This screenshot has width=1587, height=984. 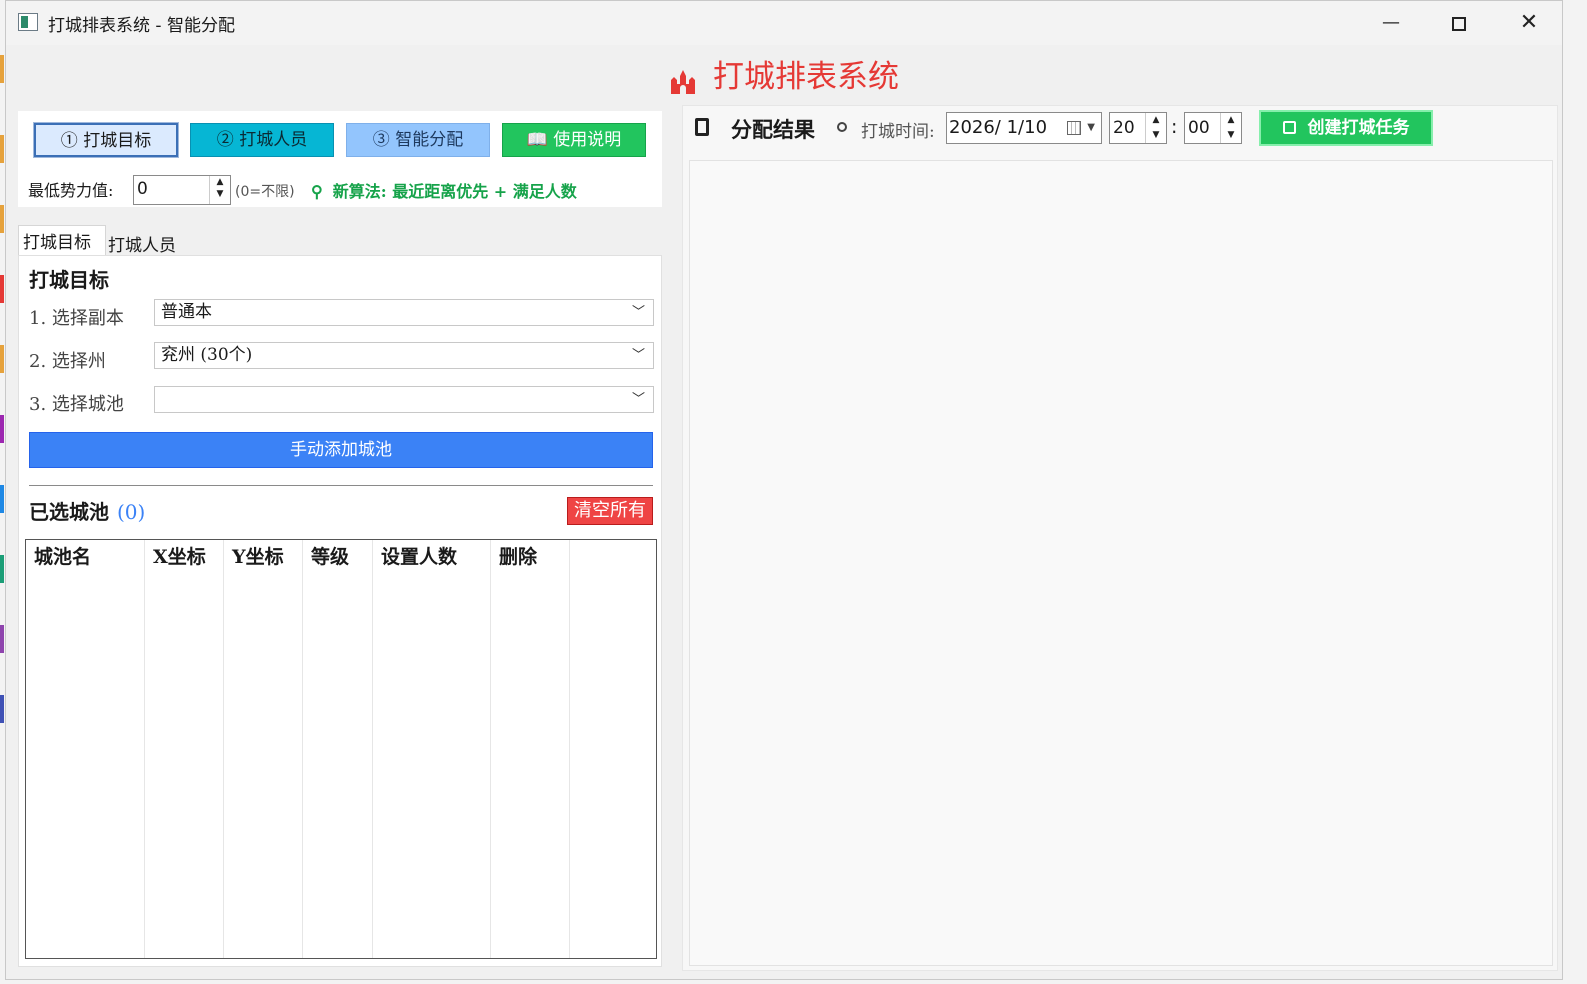 I want to click on maximize-icon, so click(x=1459, y=24).